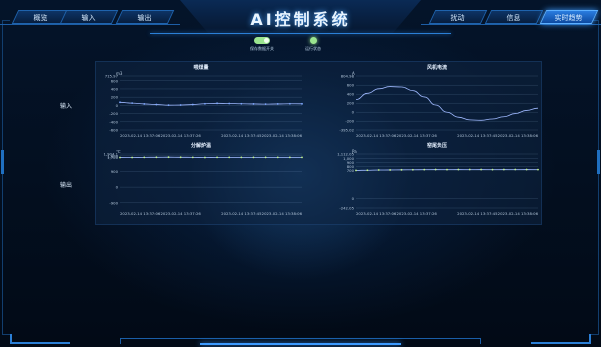 The height and width of the screenshot is (347, 601). What do you see at coordinates (447, 103) in the screenshot?
I see `series-line` at bounding box center [447, 103].